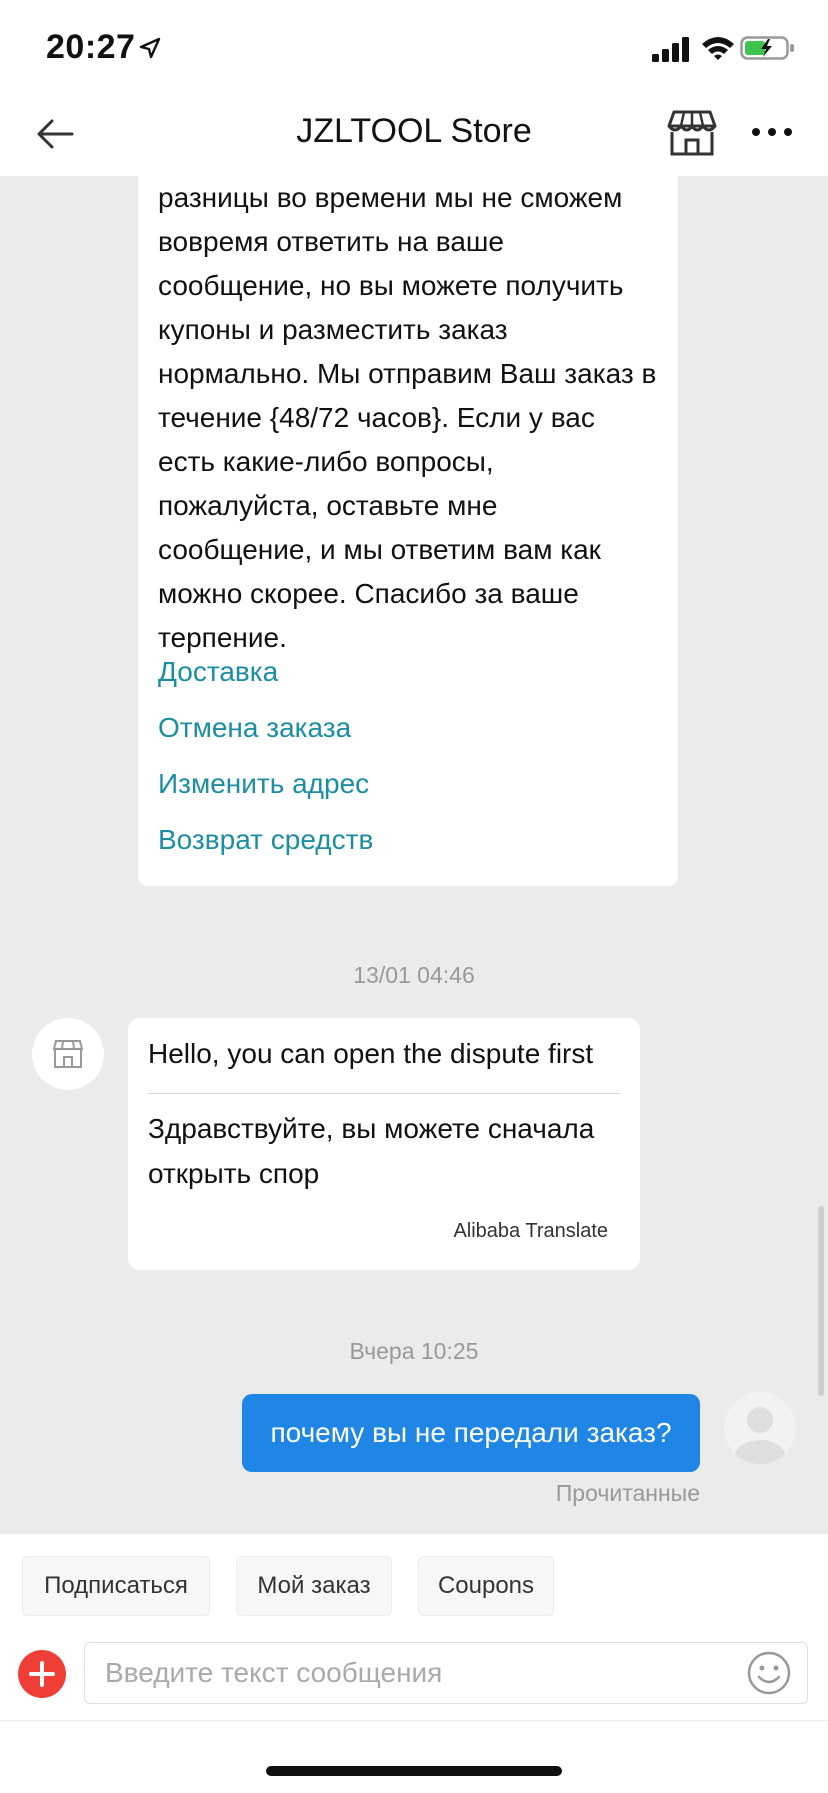  Describe the element at coordinates (116, 1586) in the screenshot. I see `subscribe-button: Подписаться` at that location.